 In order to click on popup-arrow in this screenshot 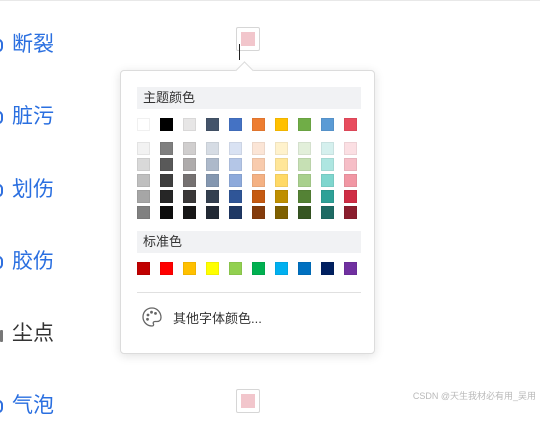, I will do `click(244, 70)`.